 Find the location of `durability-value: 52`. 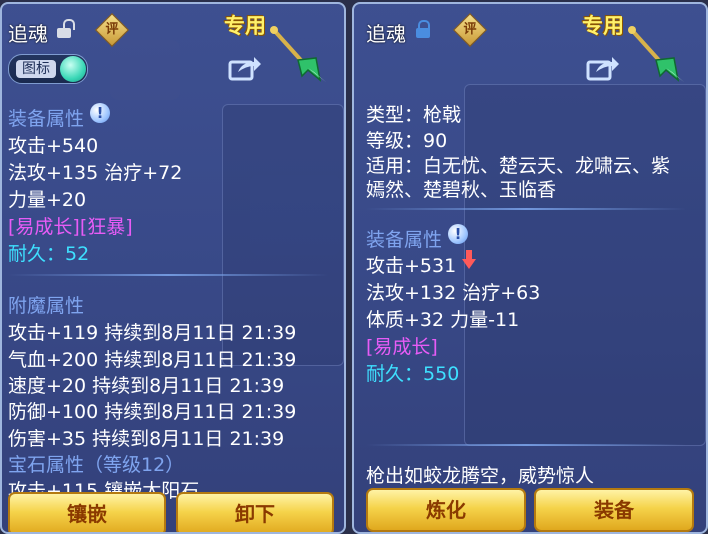

durability-value: 52 is located at coordinates (77, 254).